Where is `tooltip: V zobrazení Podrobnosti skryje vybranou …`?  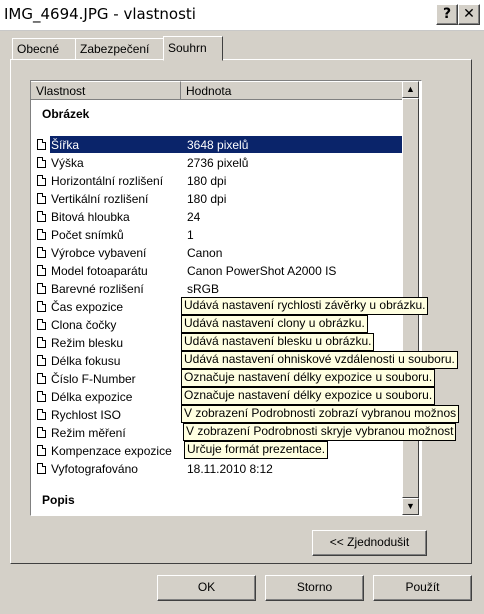
tooltip: V zobrazení Podrobnosti skryje vybranou … is located at coordinates (320, 432).